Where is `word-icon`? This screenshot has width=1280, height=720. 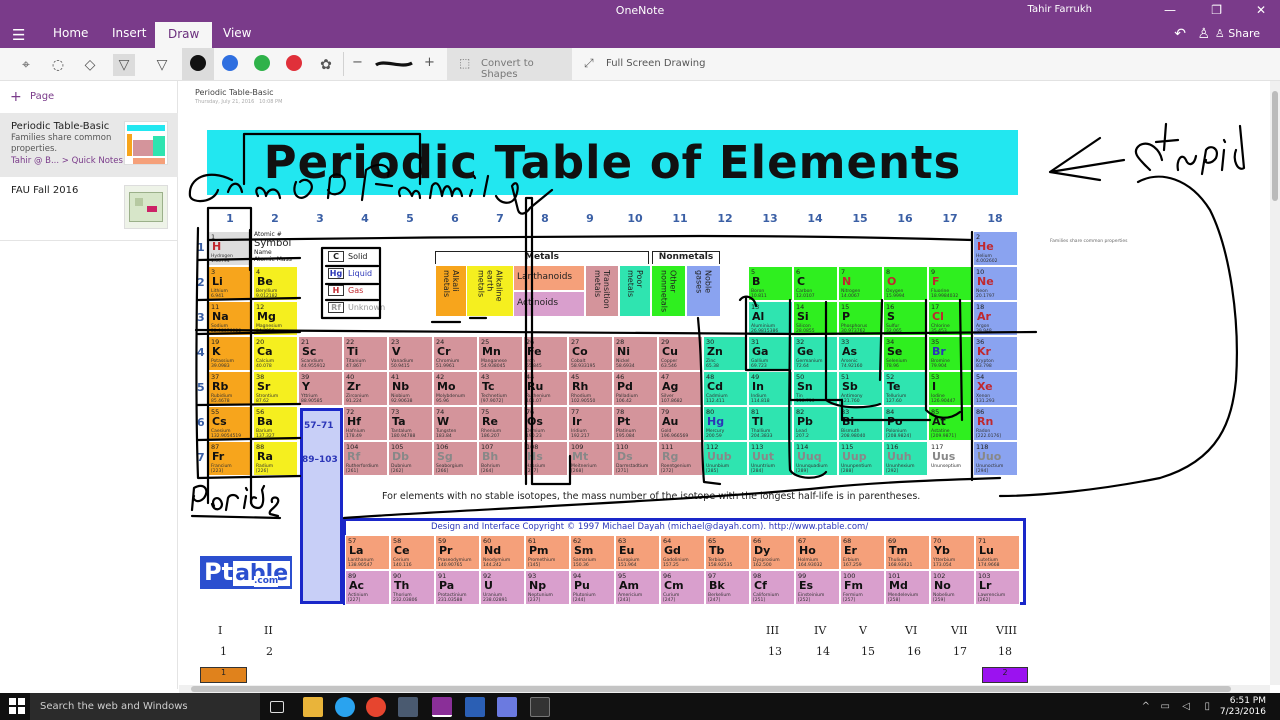 word-icon is located at coordinates (475, 707).